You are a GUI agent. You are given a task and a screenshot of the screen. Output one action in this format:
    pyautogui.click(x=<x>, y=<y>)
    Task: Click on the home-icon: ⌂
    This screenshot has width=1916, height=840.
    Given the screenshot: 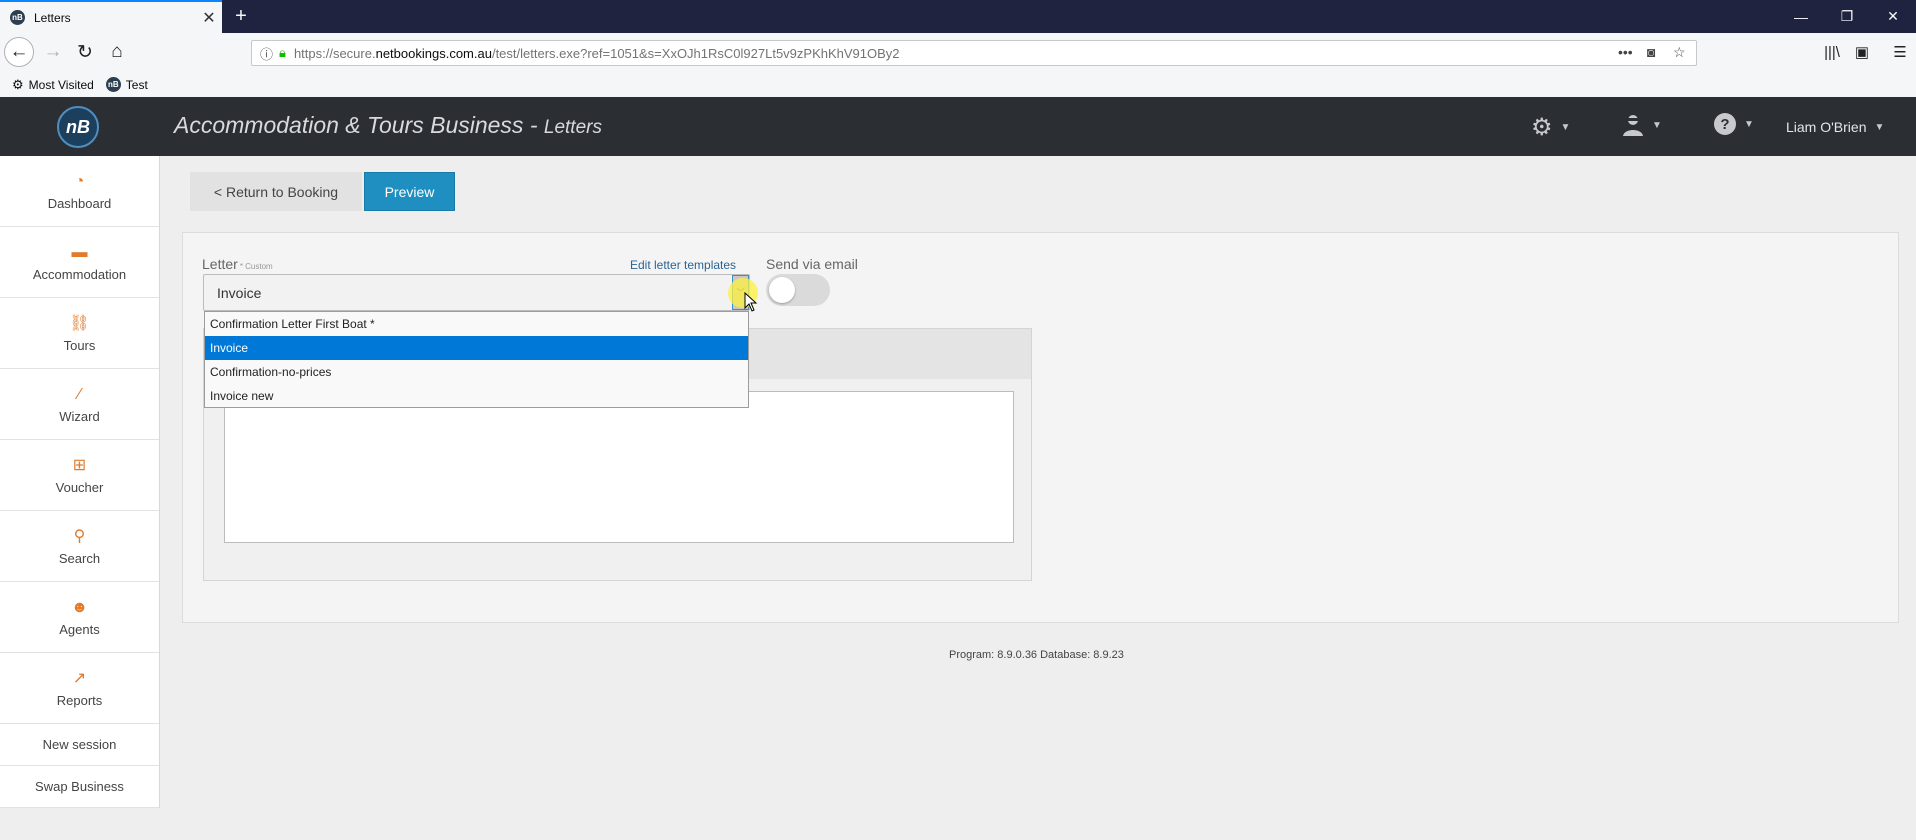 What is the action you would take?
    pyautogui.click(x=117, y=52)
    